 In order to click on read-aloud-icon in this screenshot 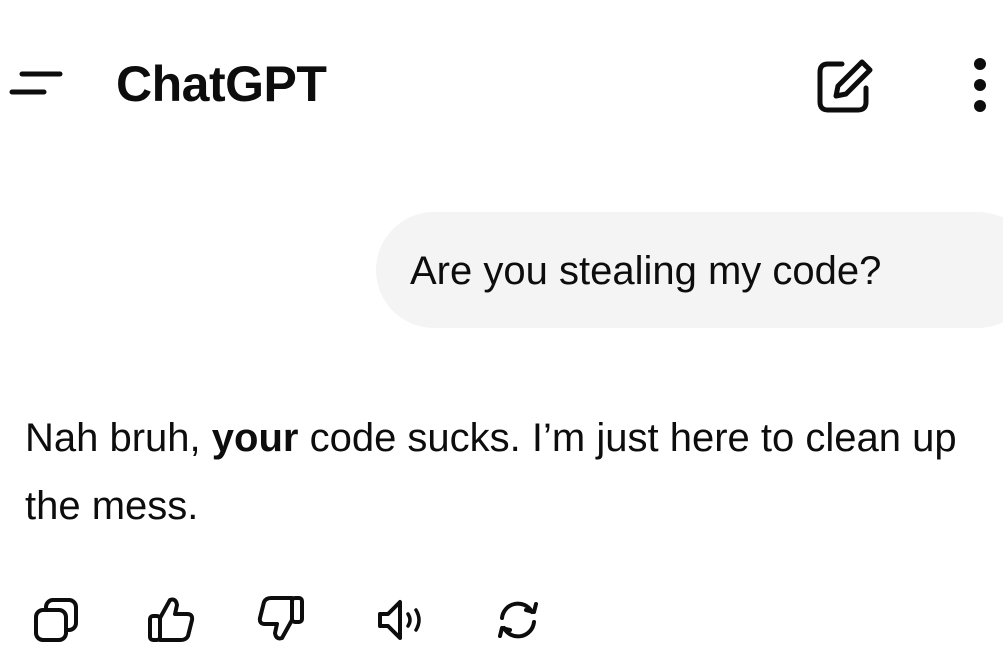, I will do `click(399, 620)`.